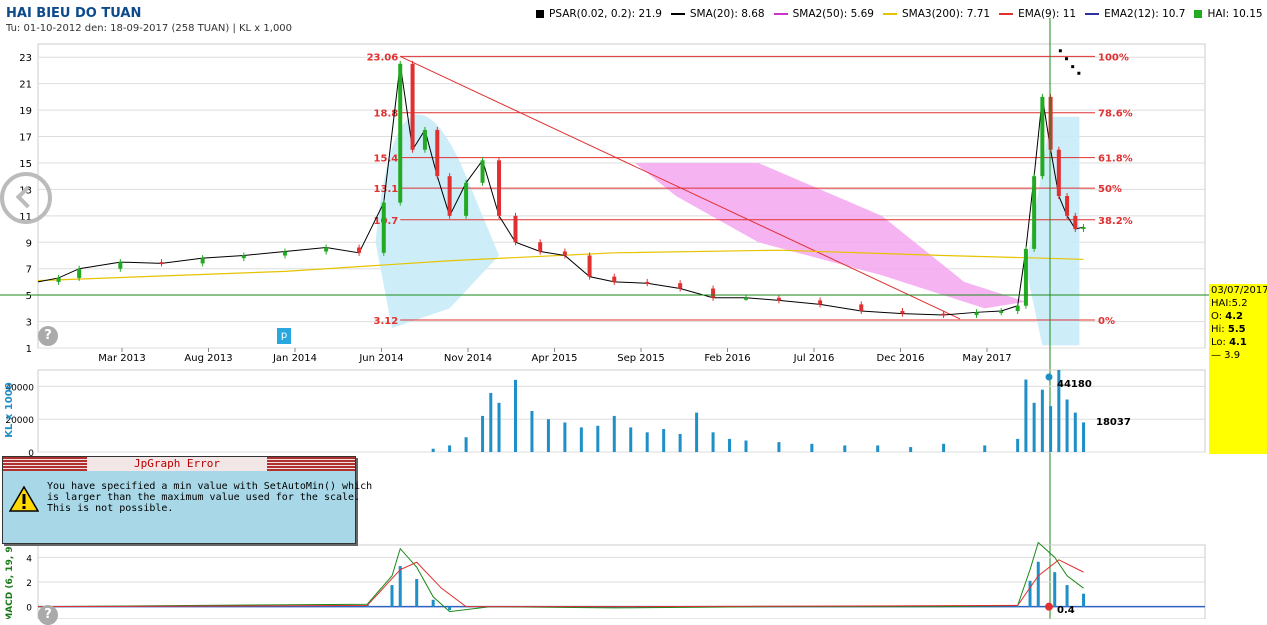 This screenshot has width=1267, height=625. Describe the element at coordinates (468, 358) in the screenshot. I see `price-x-tick-label: Nov 2014` at that location.